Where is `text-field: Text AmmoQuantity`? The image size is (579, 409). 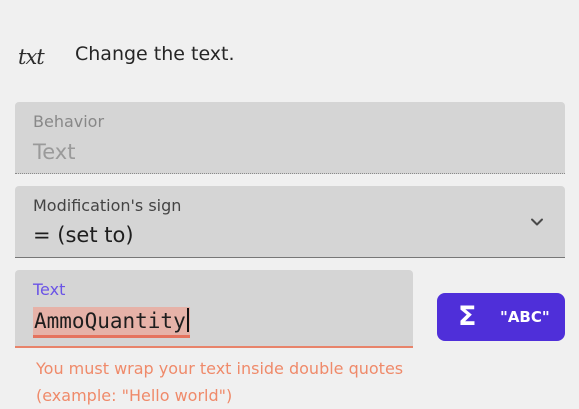
text-field: Text AmmoQuantity is located at coordinates (214, 309).